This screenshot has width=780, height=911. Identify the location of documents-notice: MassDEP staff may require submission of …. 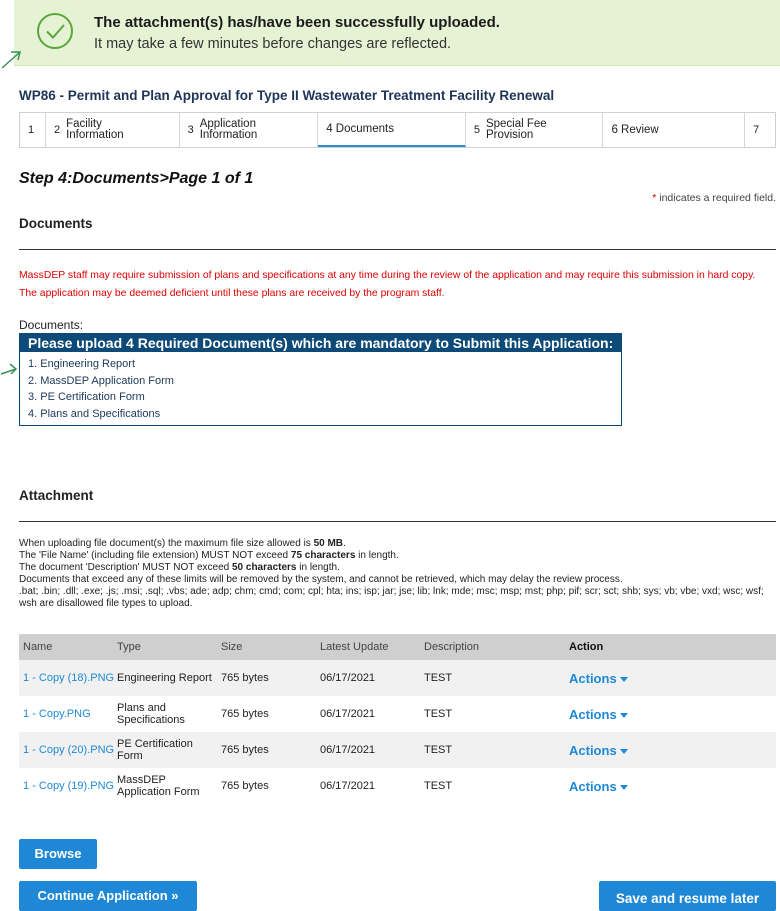
(387, 284).